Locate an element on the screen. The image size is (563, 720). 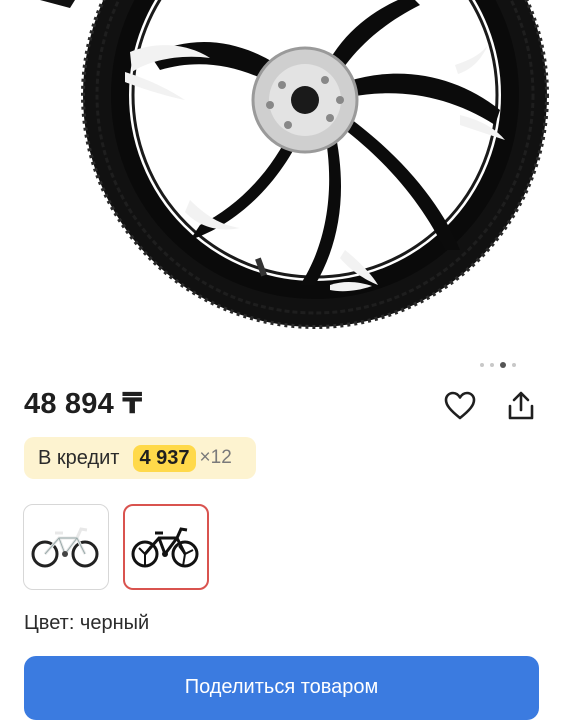
bike-black-icon is located at coordinates (165, 547).